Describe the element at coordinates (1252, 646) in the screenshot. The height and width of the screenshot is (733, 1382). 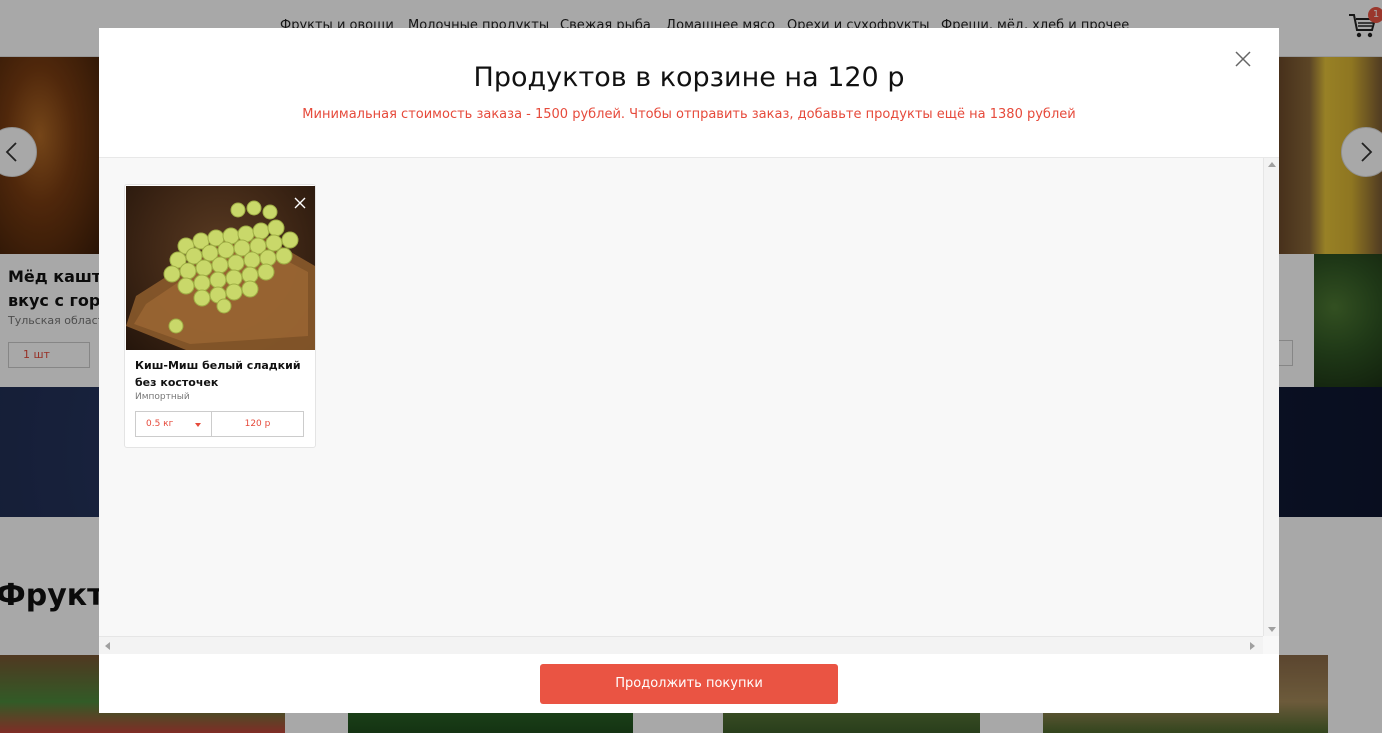
I see `scroll-right-icon` at that location.